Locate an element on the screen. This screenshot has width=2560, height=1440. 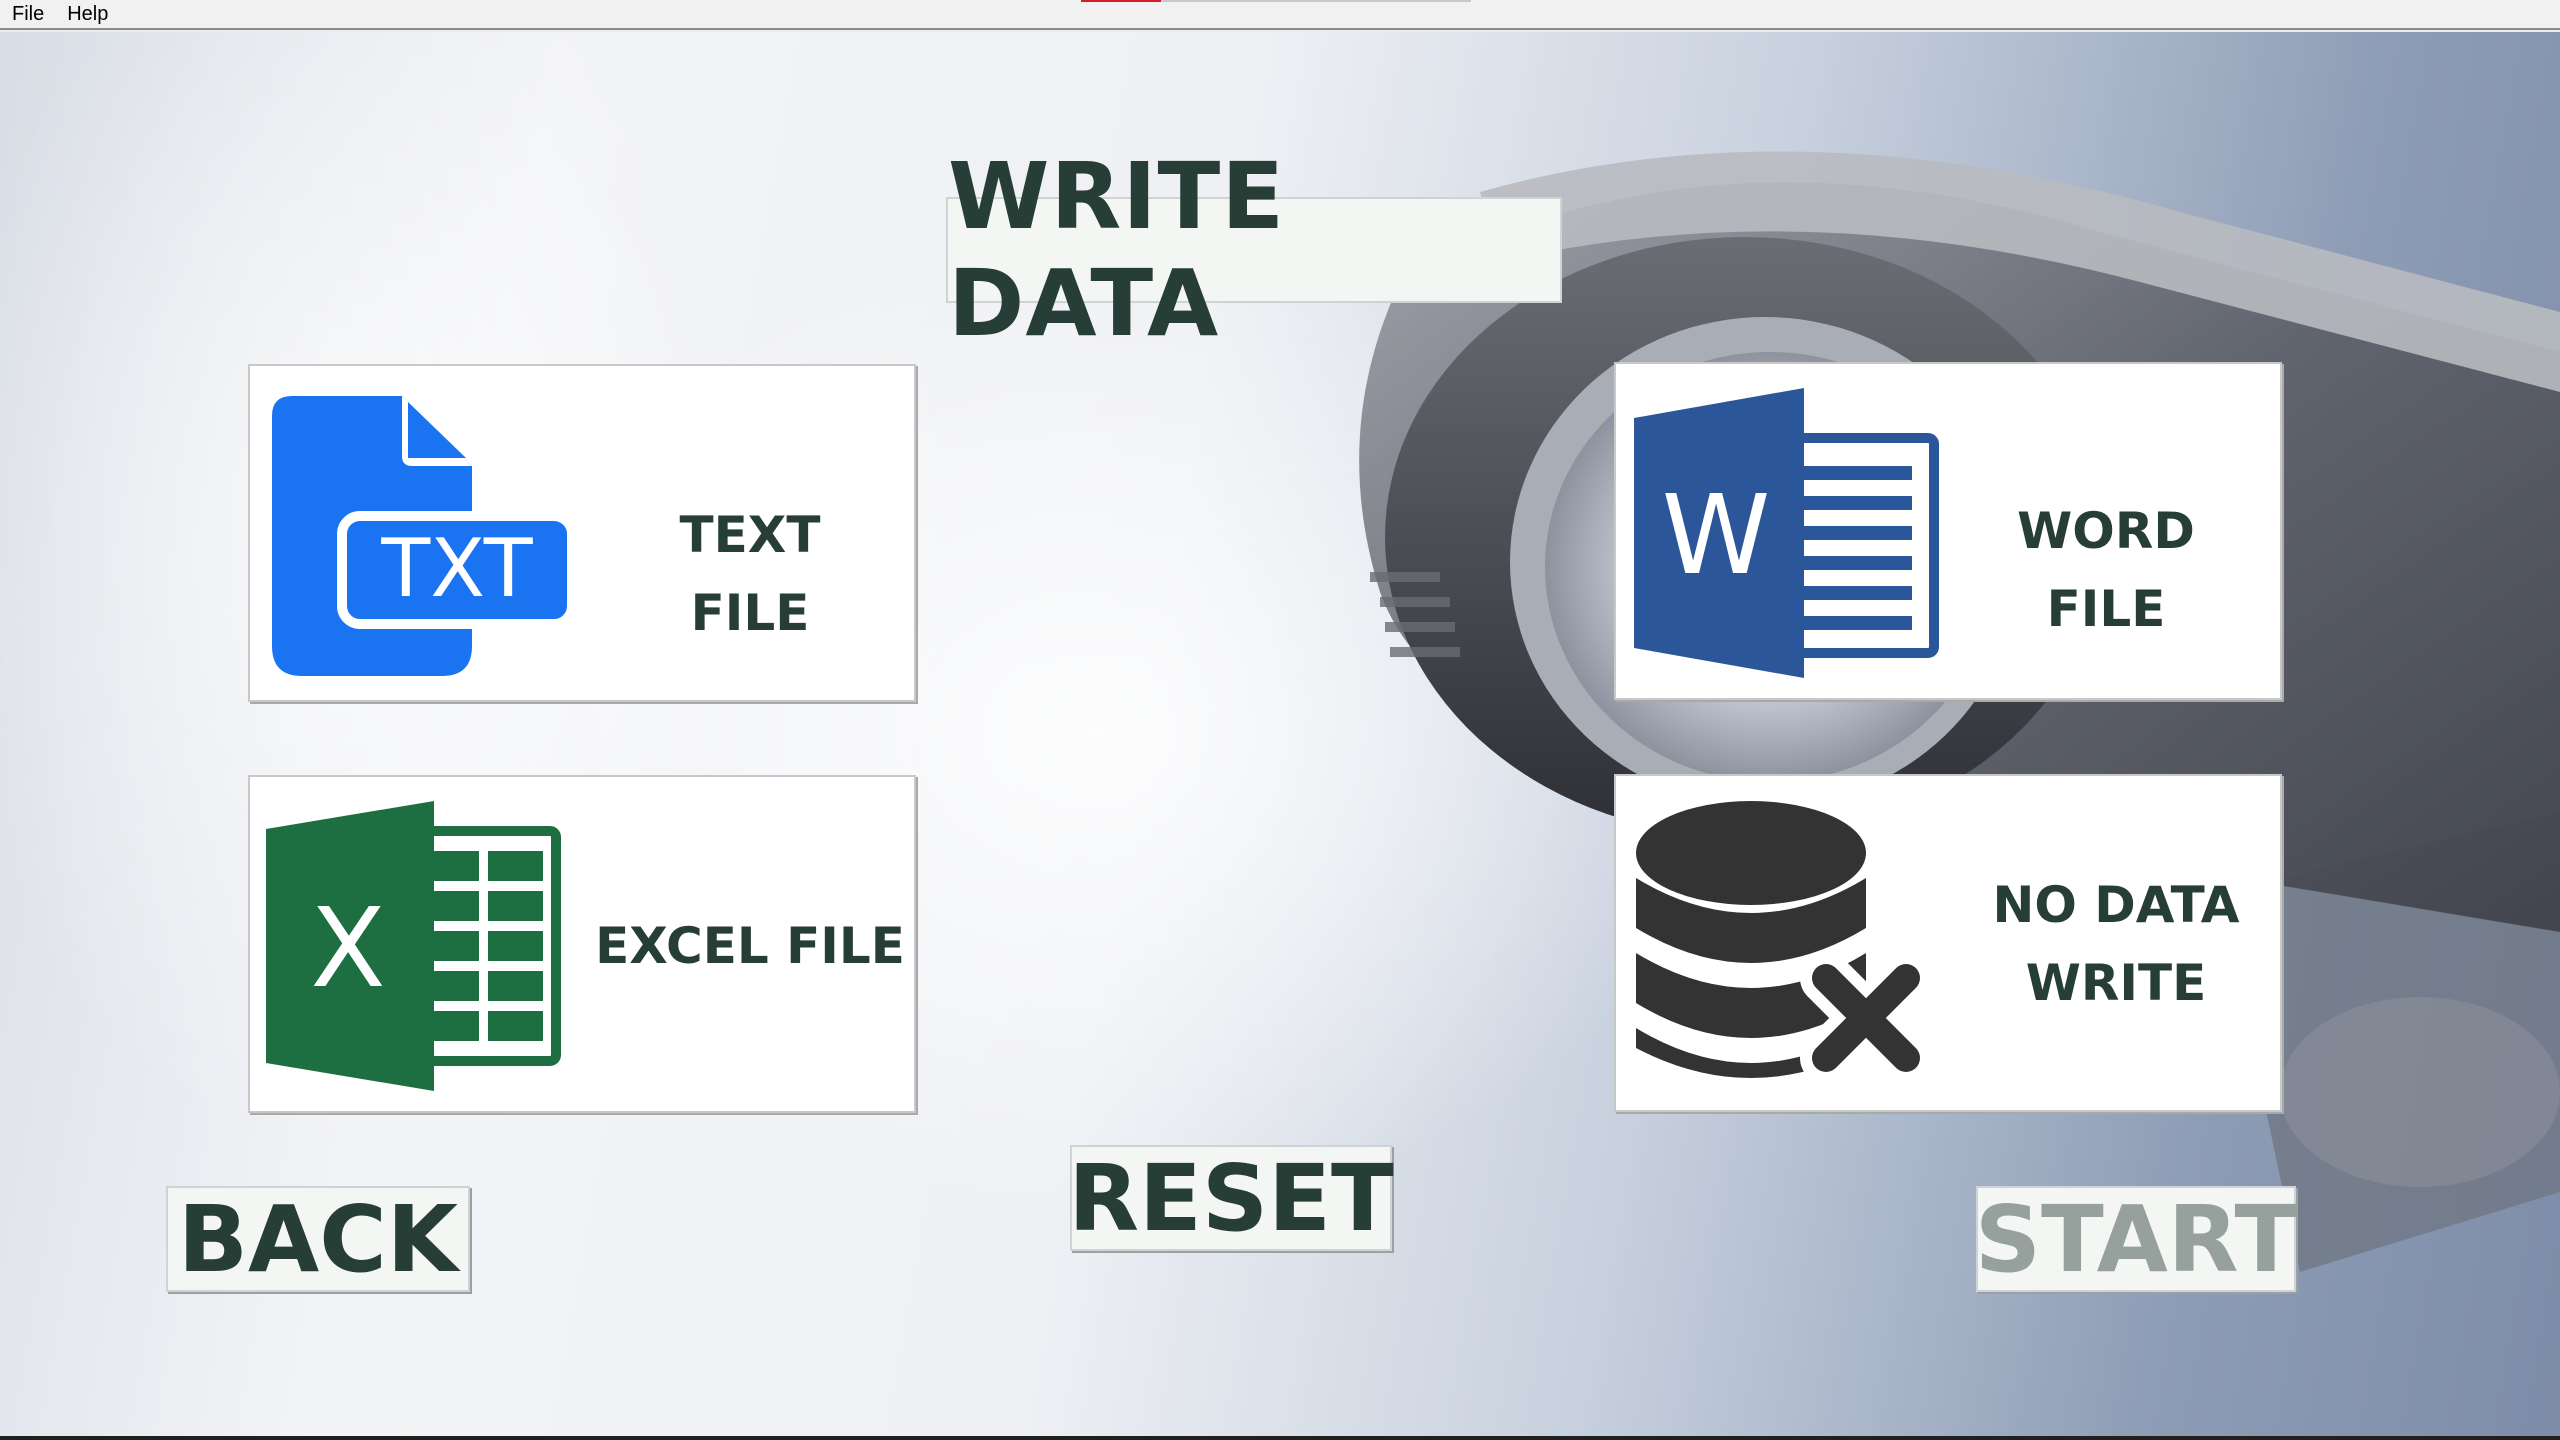
word-file-label: WORD FILE is located at coordinates (2106, 570).